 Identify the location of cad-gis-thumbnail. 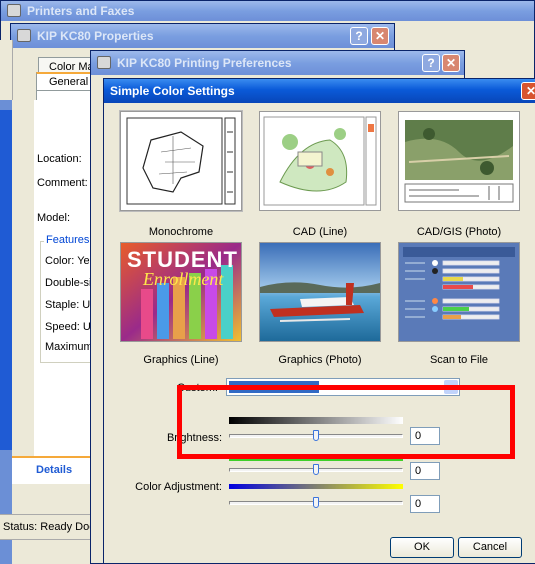
(459, 161).